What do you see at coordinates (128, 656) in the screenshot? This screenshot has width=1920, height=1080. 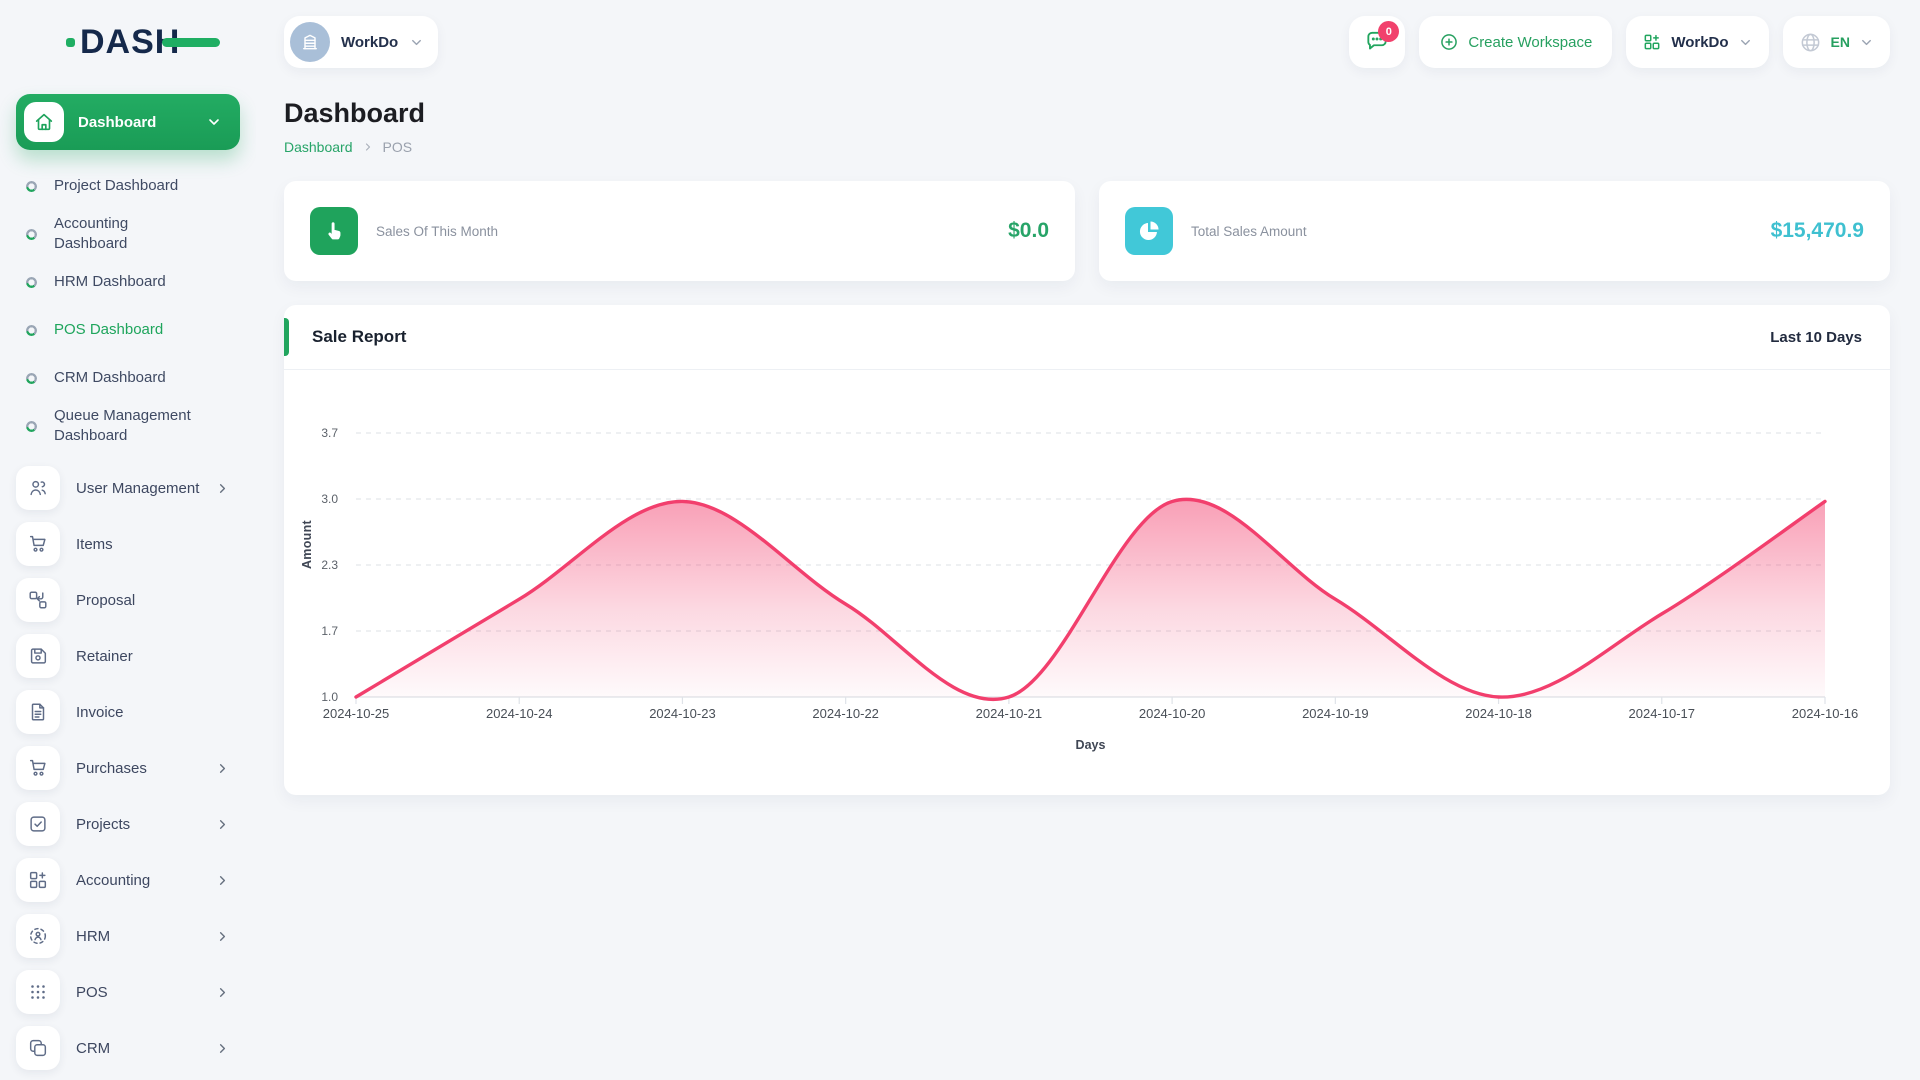 I see `sidebar-item-retainer: Retainer` at bounding box center [128, 656].